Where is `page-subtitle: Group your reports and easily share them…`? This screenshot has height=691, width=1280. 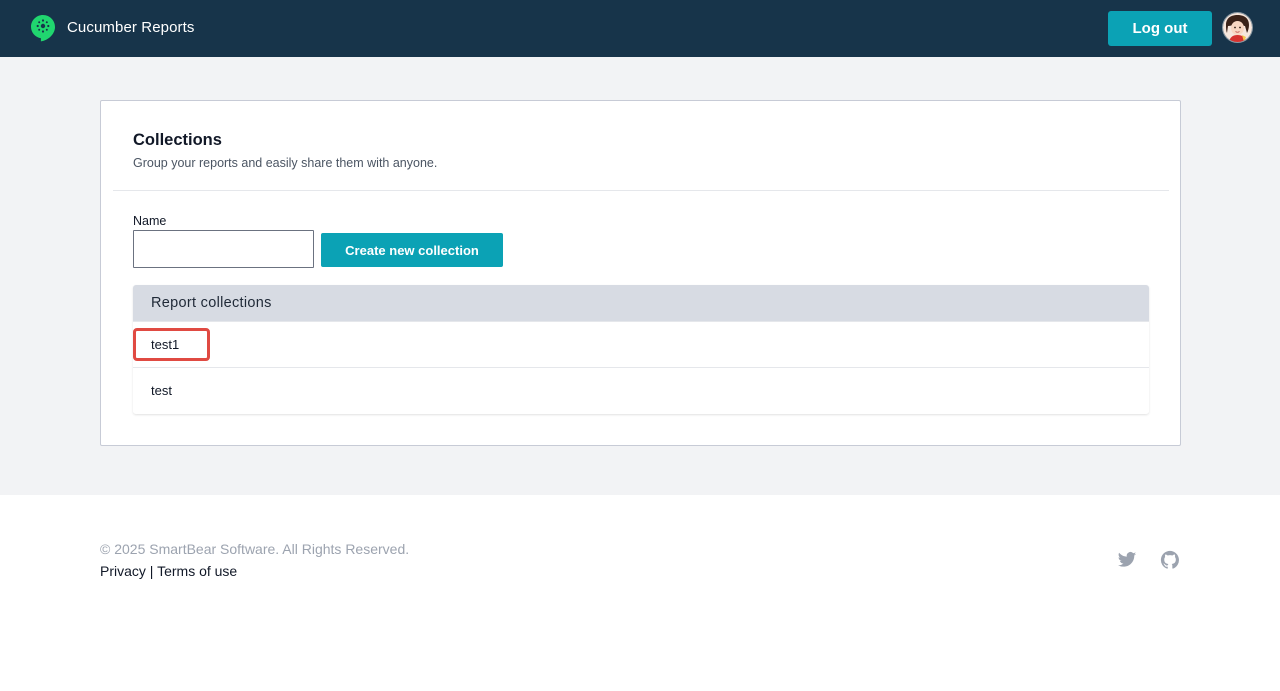
page-subtitle: Group your reports and easily share them… is located at coordinates (285, 163).